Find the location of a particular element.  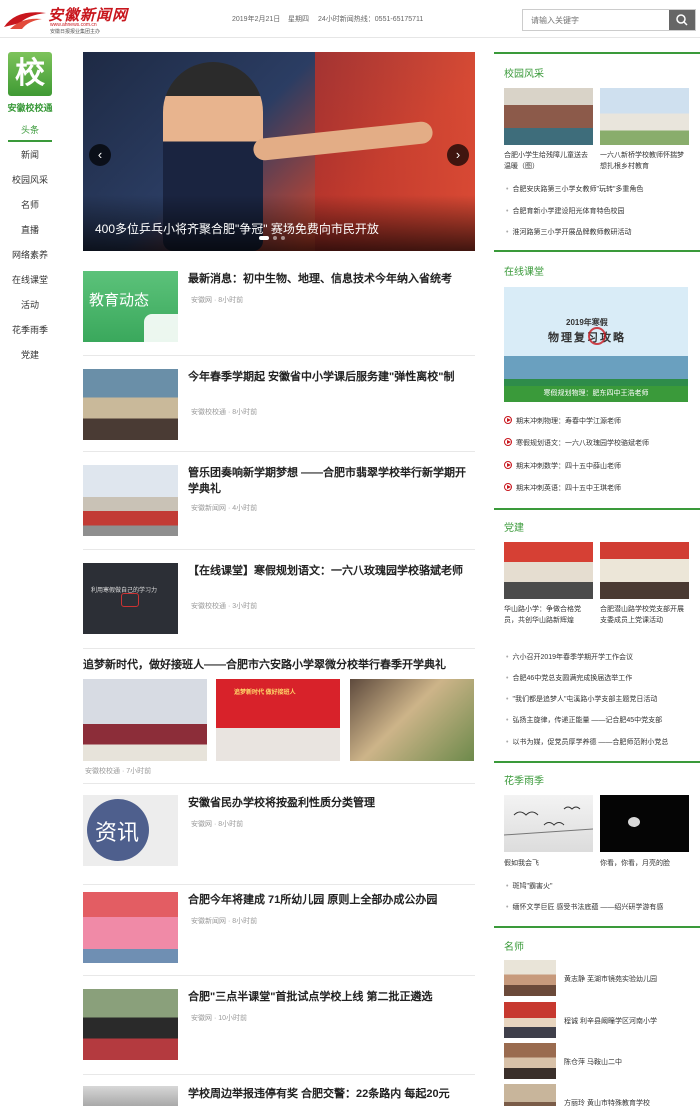

channel-title: 安徽校校通 is located at coordinates (30, 107).